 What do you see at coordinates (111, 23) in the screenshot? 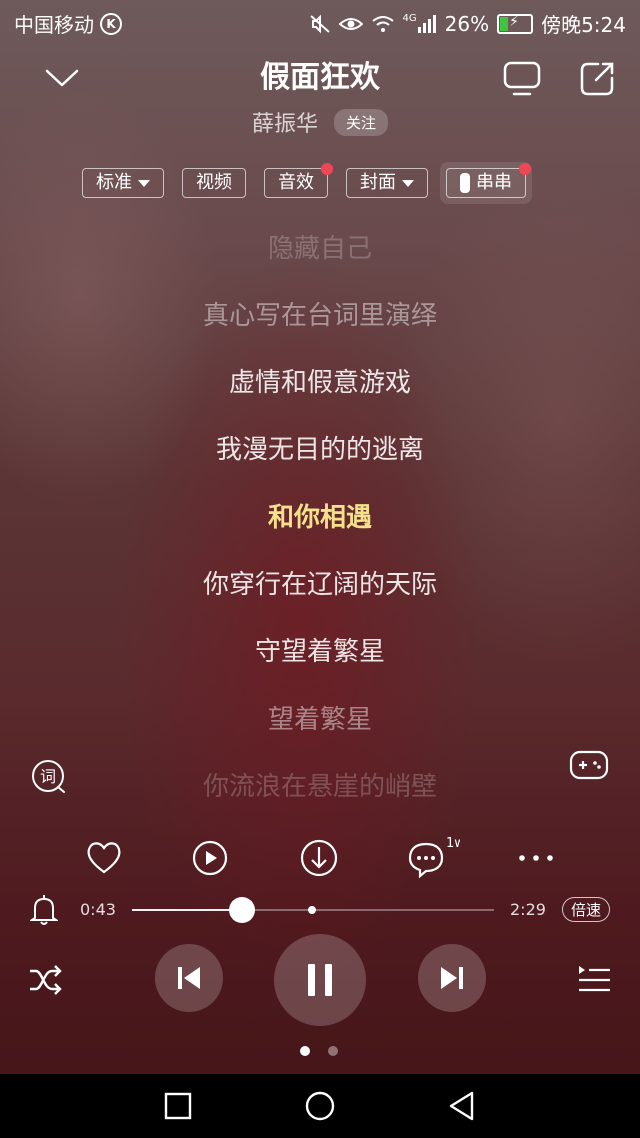
I see `carrier-k-icon: K` at bounding box center [111, 23].